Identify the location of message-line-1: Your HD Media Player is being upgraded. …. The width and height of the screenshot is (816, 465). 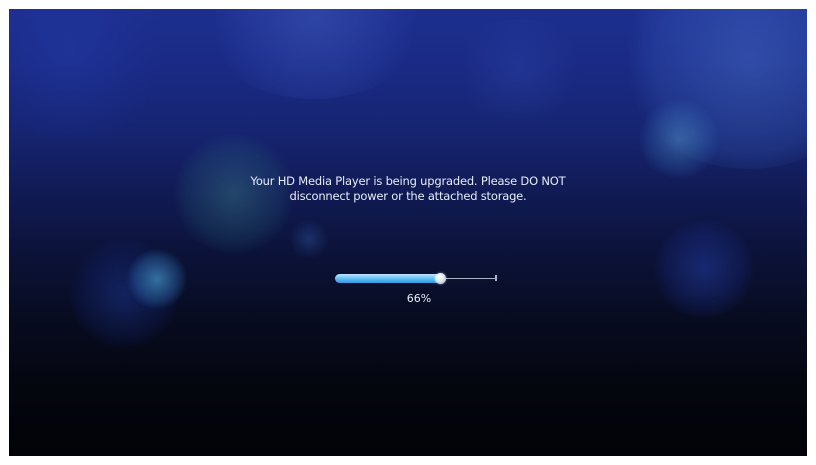
(408, 181).